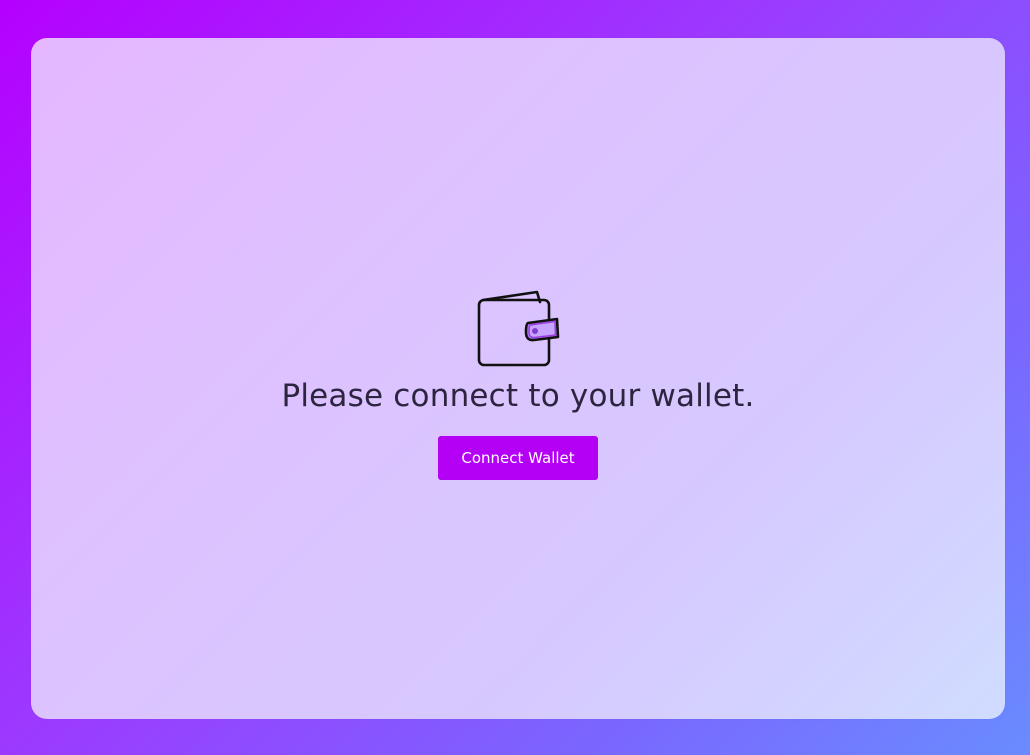 The height and width of the screenshot is (755, 1030). I want to click on wallet-icon, so click(518, 328).